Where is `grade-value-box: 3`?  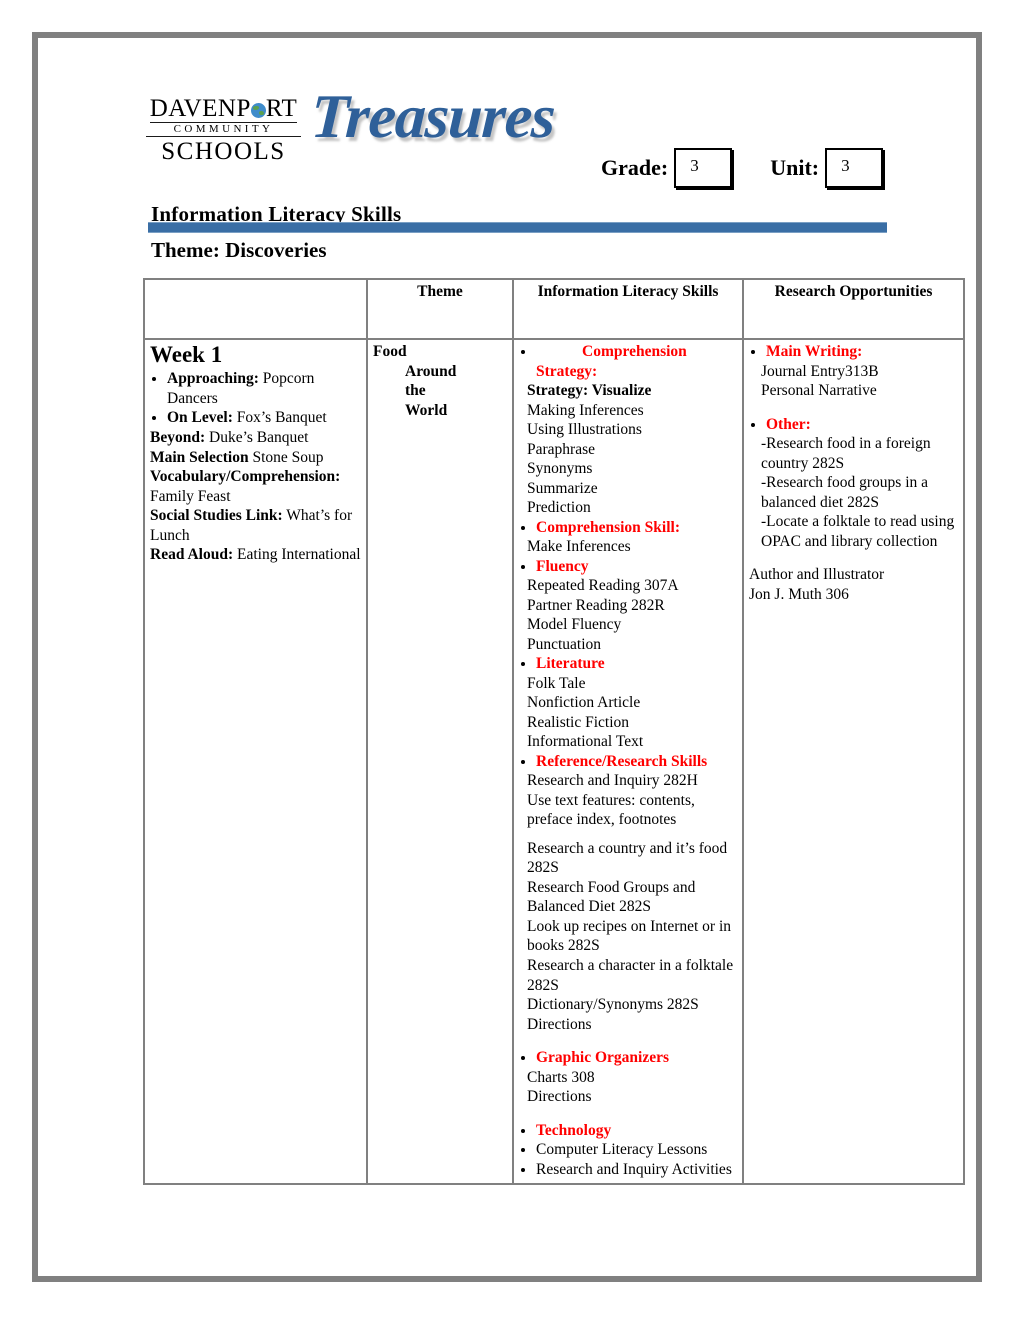 grade-value-box: 3 is located at coordinates (703, 168).